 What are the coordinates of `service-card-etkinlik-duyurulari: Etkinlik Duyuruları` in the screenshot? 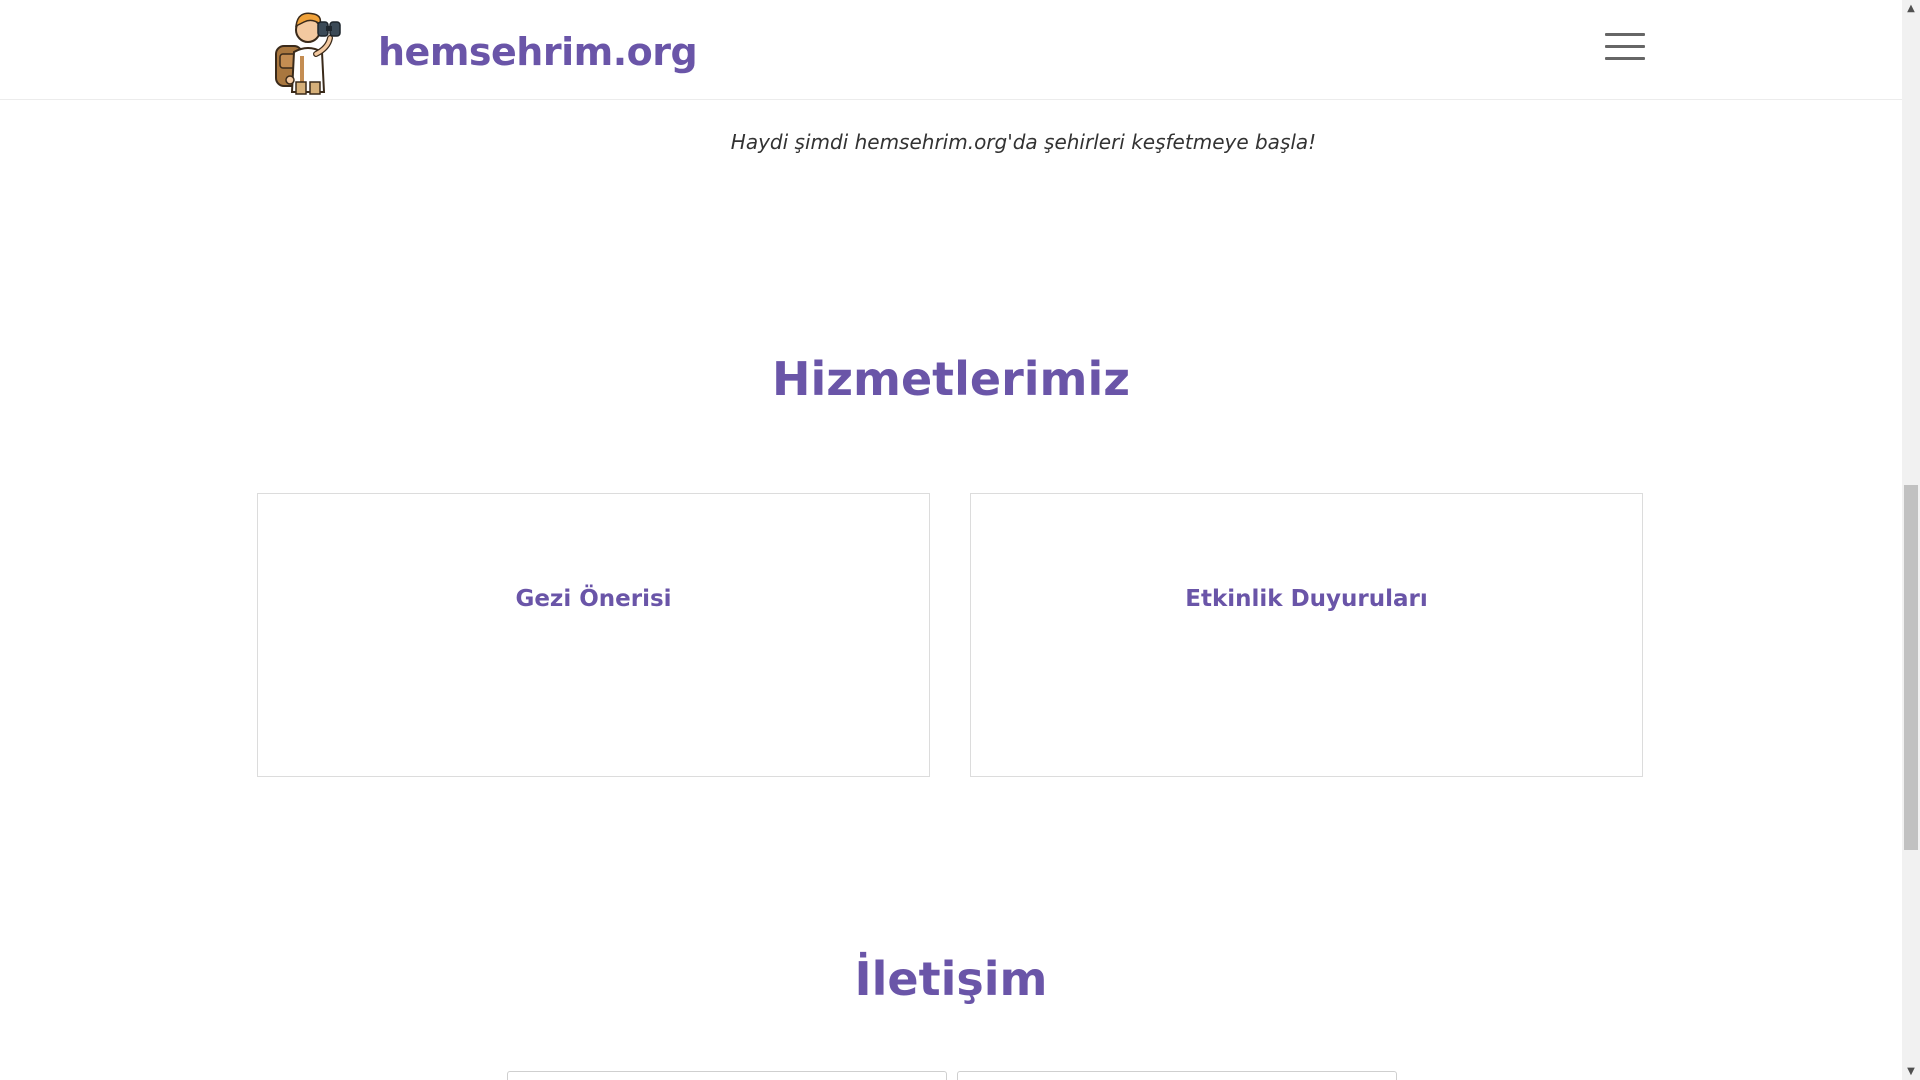 It's located at (1306, 635).